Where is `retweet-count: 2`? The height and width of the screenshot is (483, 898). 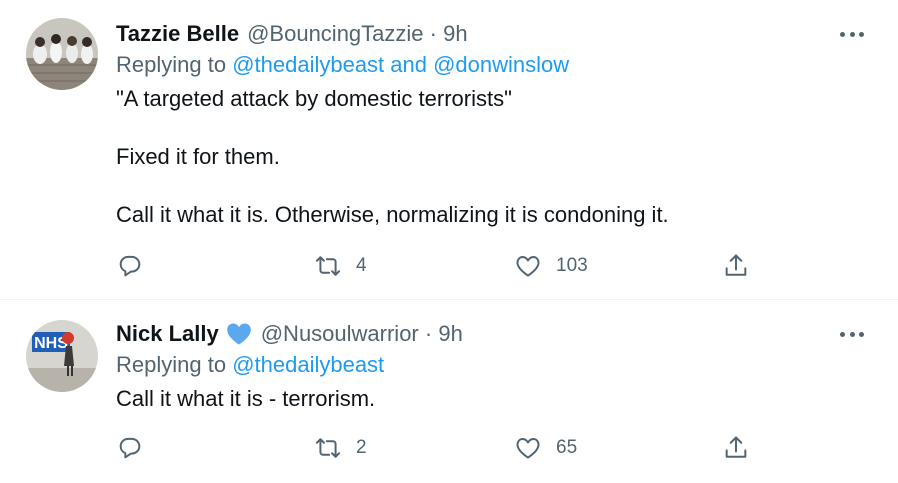
retweet-count: 2 is located at coordinates (361, 447).